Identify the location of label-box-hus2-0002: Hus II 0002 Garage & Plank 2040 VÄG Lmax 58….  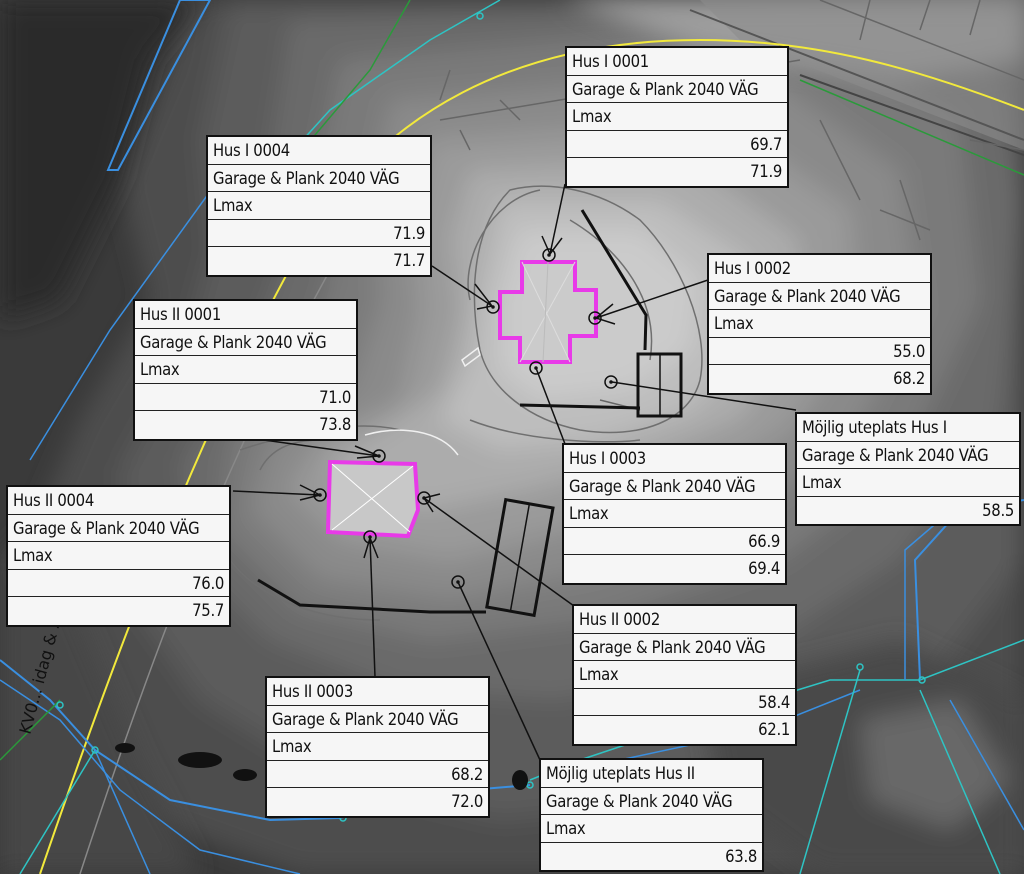
(684, 675).